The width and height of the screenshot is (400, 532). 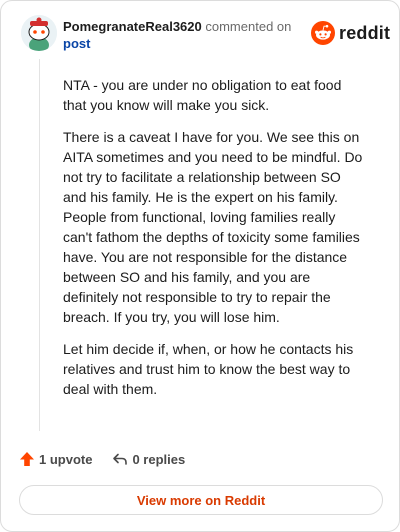 What do you see at coordinates (66, 459) in the screenshot?
I see `upvote-count: 1 upvote` at bounding box center [66, 459].